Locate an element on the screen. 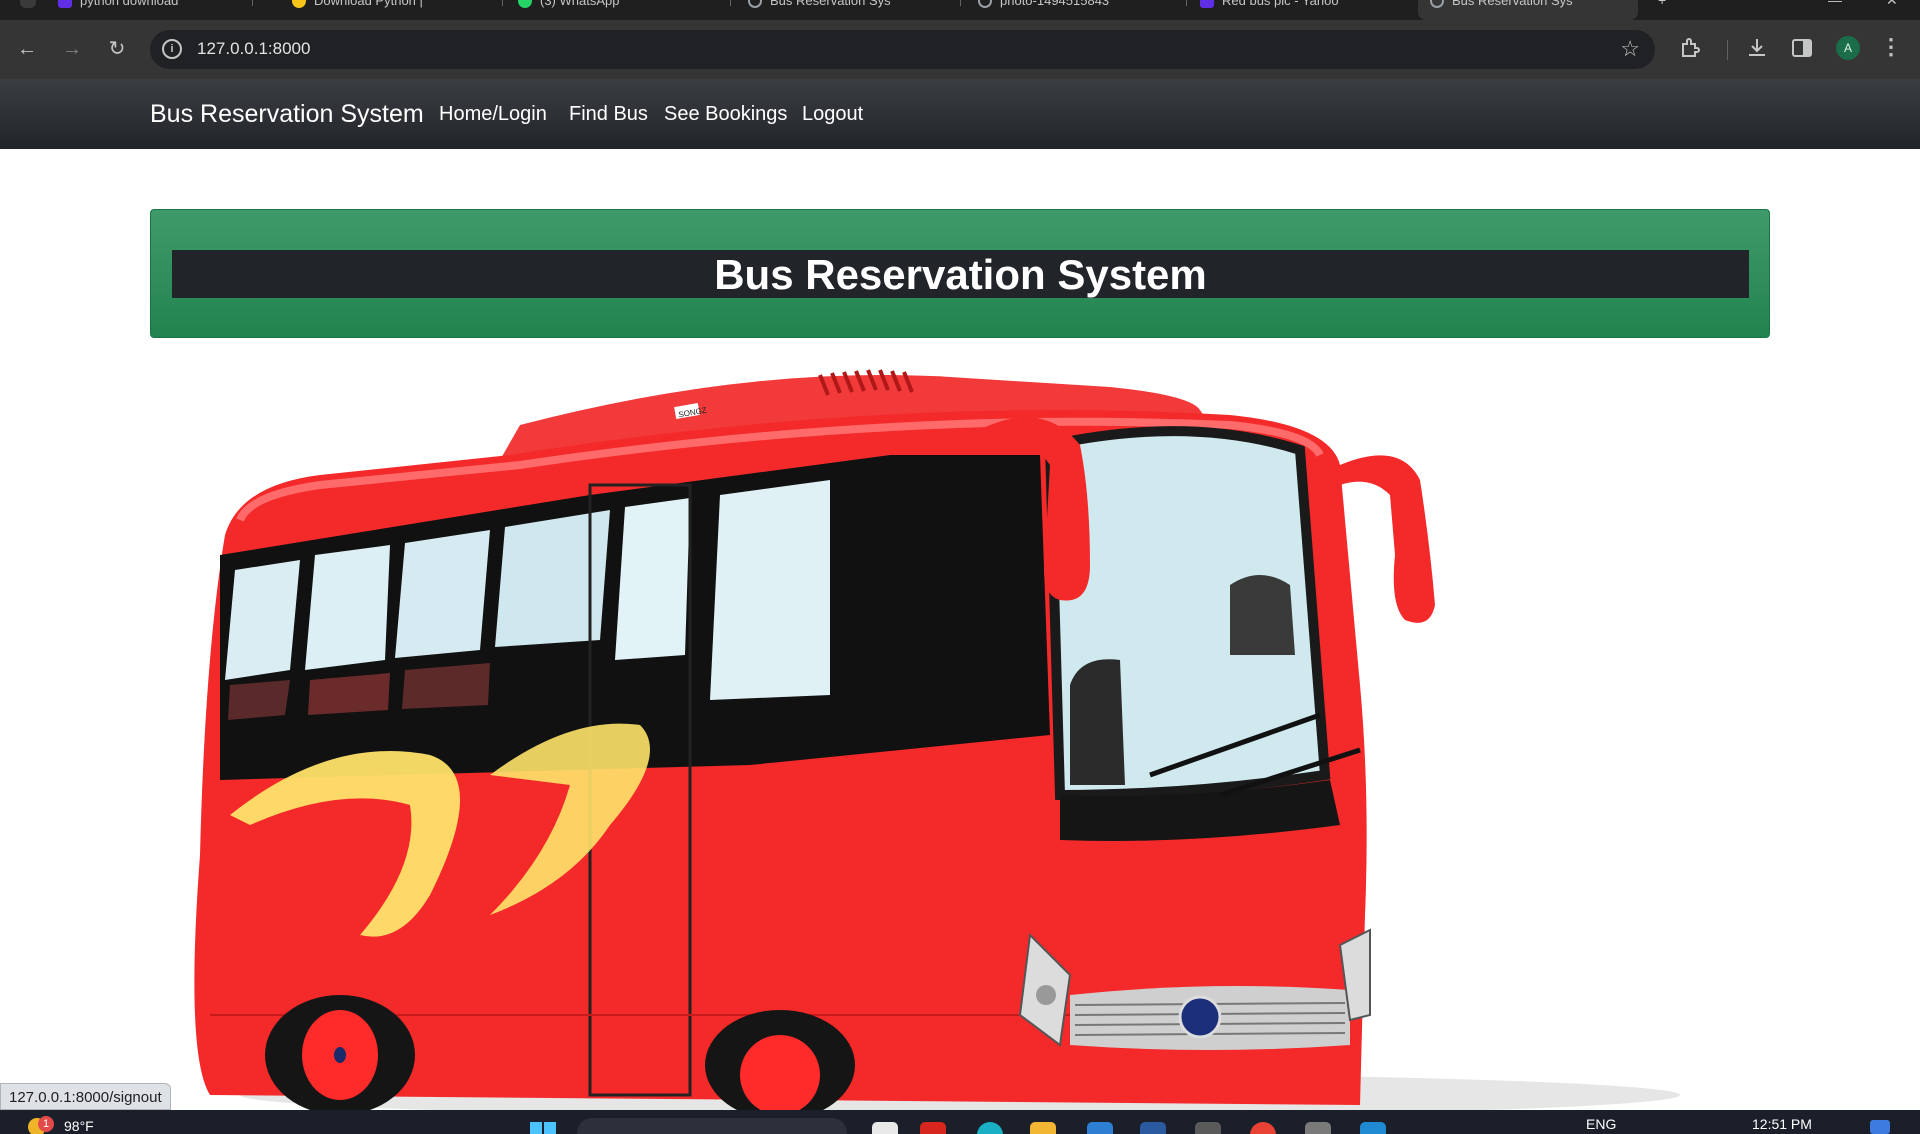 The image size is (1920, 1134). tab-4: Bus Reservation Sys is located at coordinates (838, 10).